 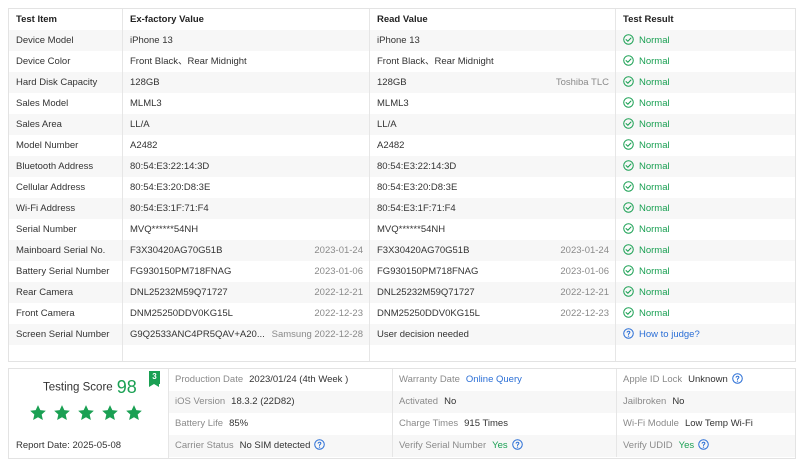 What do you see at coordinates (708, 379) in the screenshot?
I see `apple-id-lock-value: Unknown` at bounding box center [708, 379].